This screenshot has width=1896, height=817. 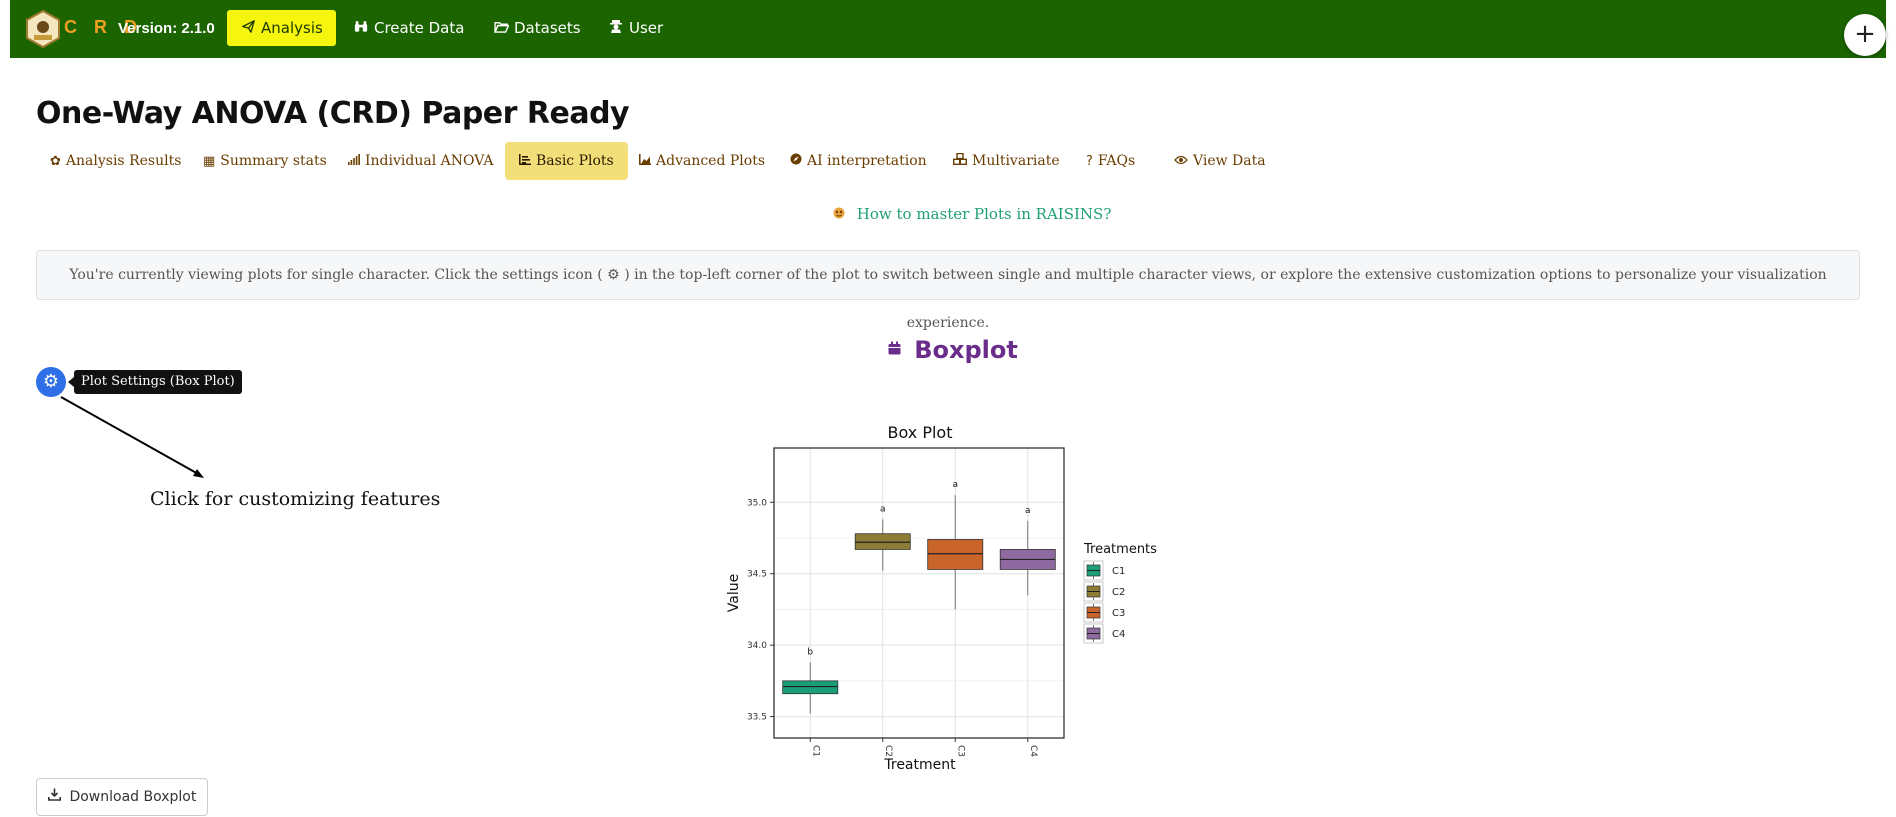 I want to click on y-tick-label: 34.5, so click(x=757, y=575).